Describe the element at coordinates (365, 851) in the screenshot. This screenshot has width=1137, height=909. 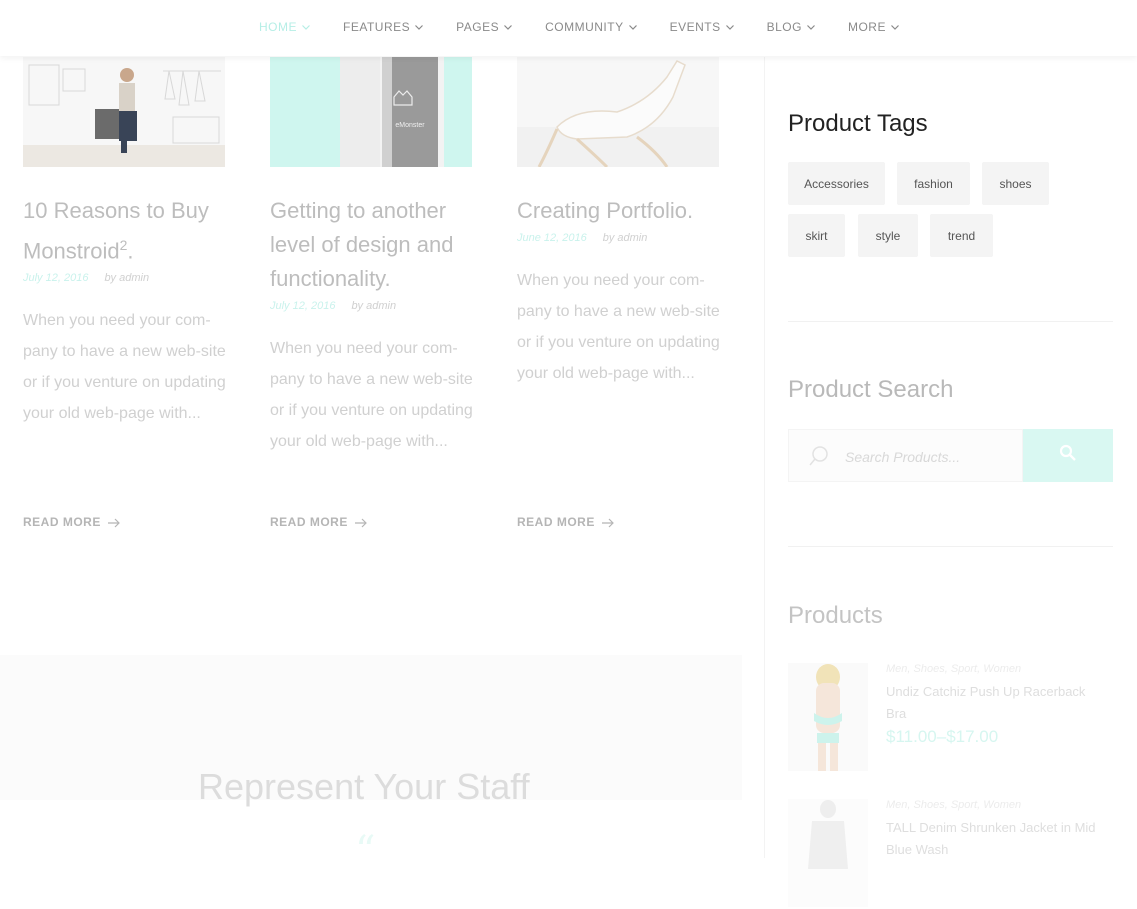
I see `quote-icon: “` at that location.